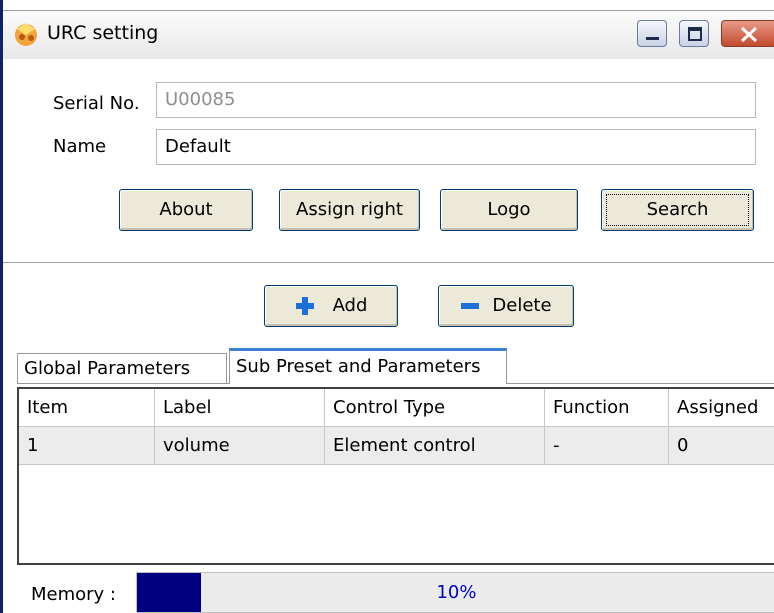  I want to click on add-button: Add, so click(331, 306).